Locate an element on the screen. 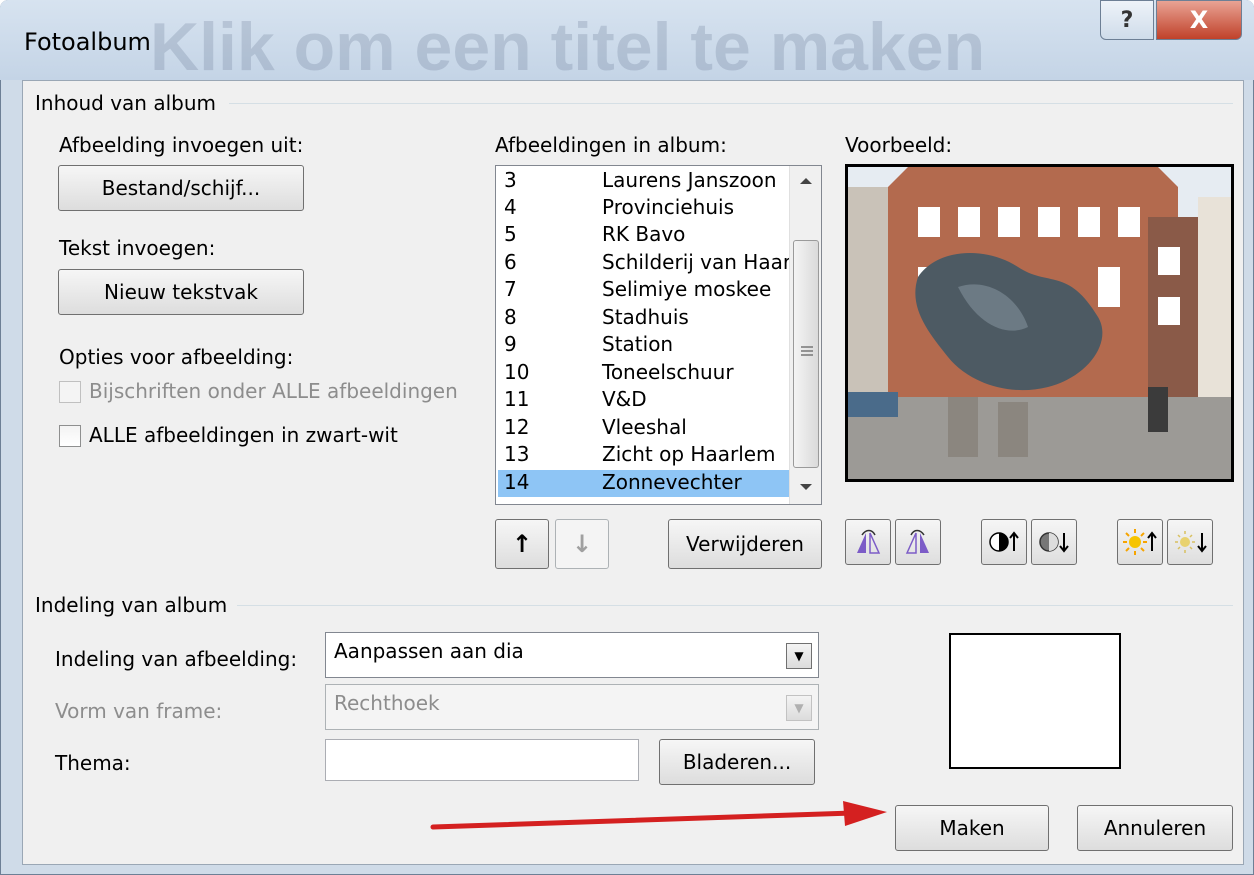  list-item: 12 Vleeshal is located at coordinates (643, 428).